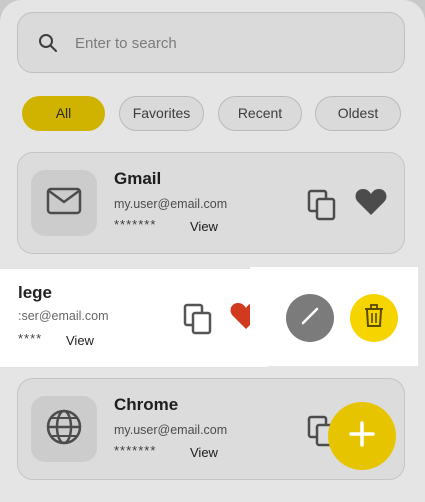 The width and height of the screenshot is (425, 502). I want to click on add-entry-fab, so click(362, 436).